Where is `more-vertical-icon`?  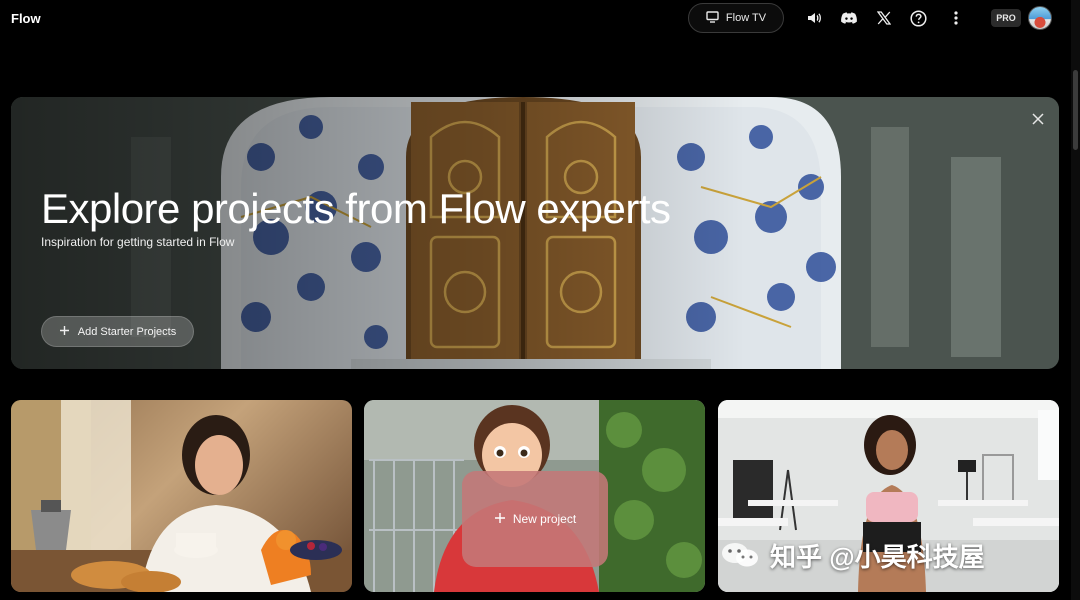 more-vertical-icon is located at coordinates (956, 18).